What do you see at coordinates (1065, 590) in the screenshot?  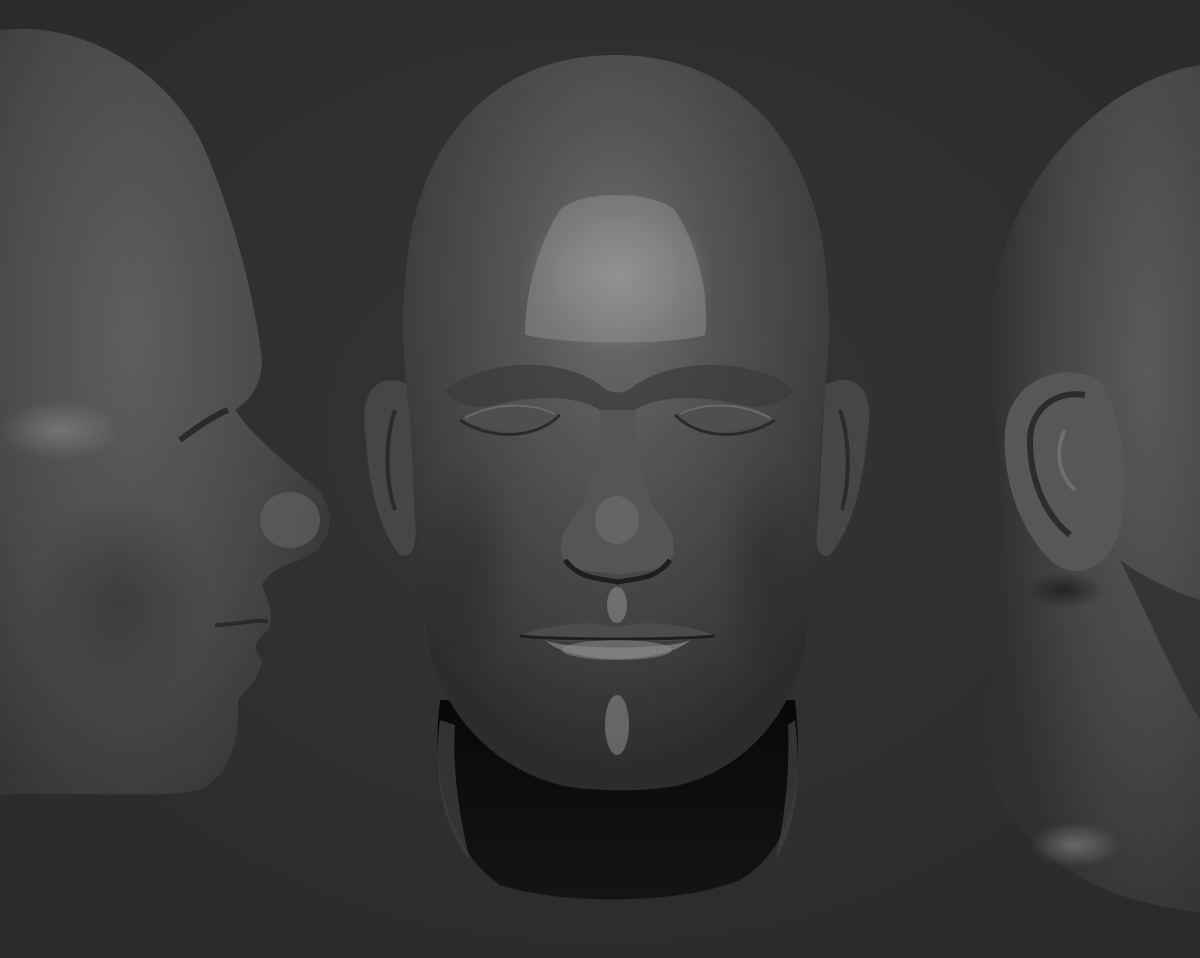 I see `ear-shadow` at bounding box center [1065, 590].